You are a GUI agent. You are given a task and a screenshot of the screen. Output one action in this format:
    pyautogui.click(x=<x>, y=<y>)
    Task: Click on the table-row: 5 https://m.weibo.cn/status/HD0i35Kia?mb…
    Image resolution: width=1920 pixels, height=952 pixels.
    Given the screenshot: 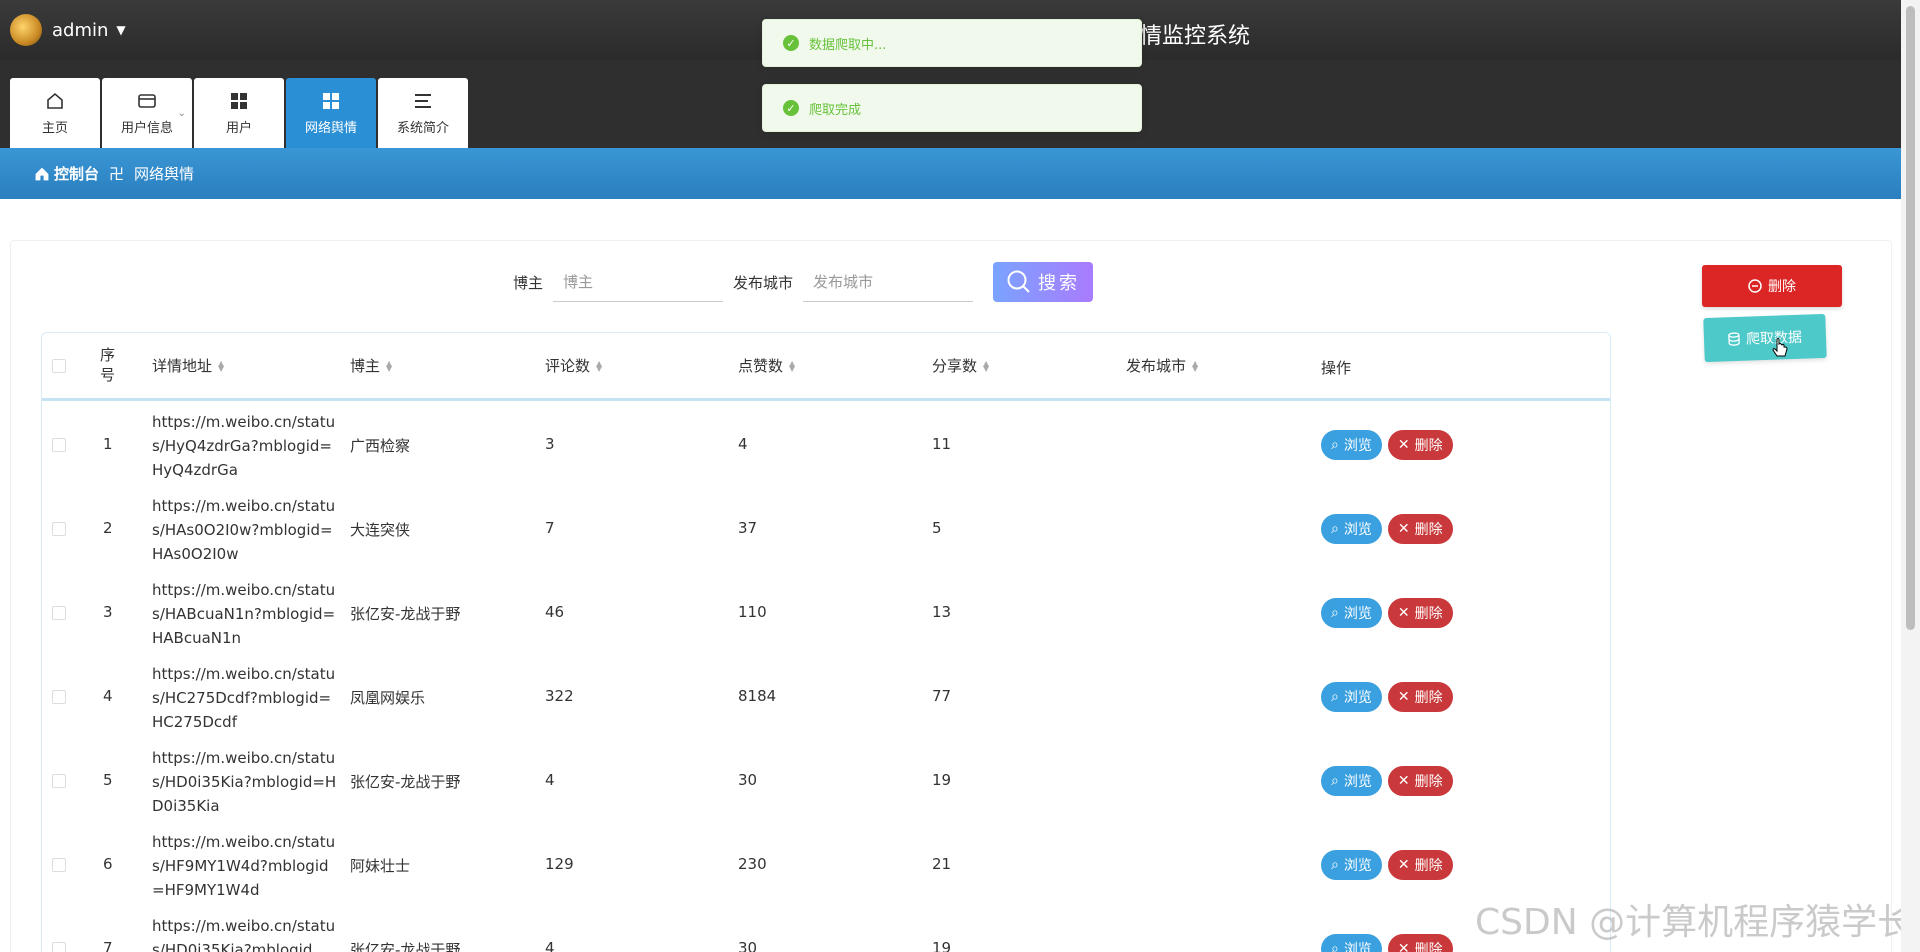 What is the action you would take?
    pyautogui.click(x=826, y=782)
    